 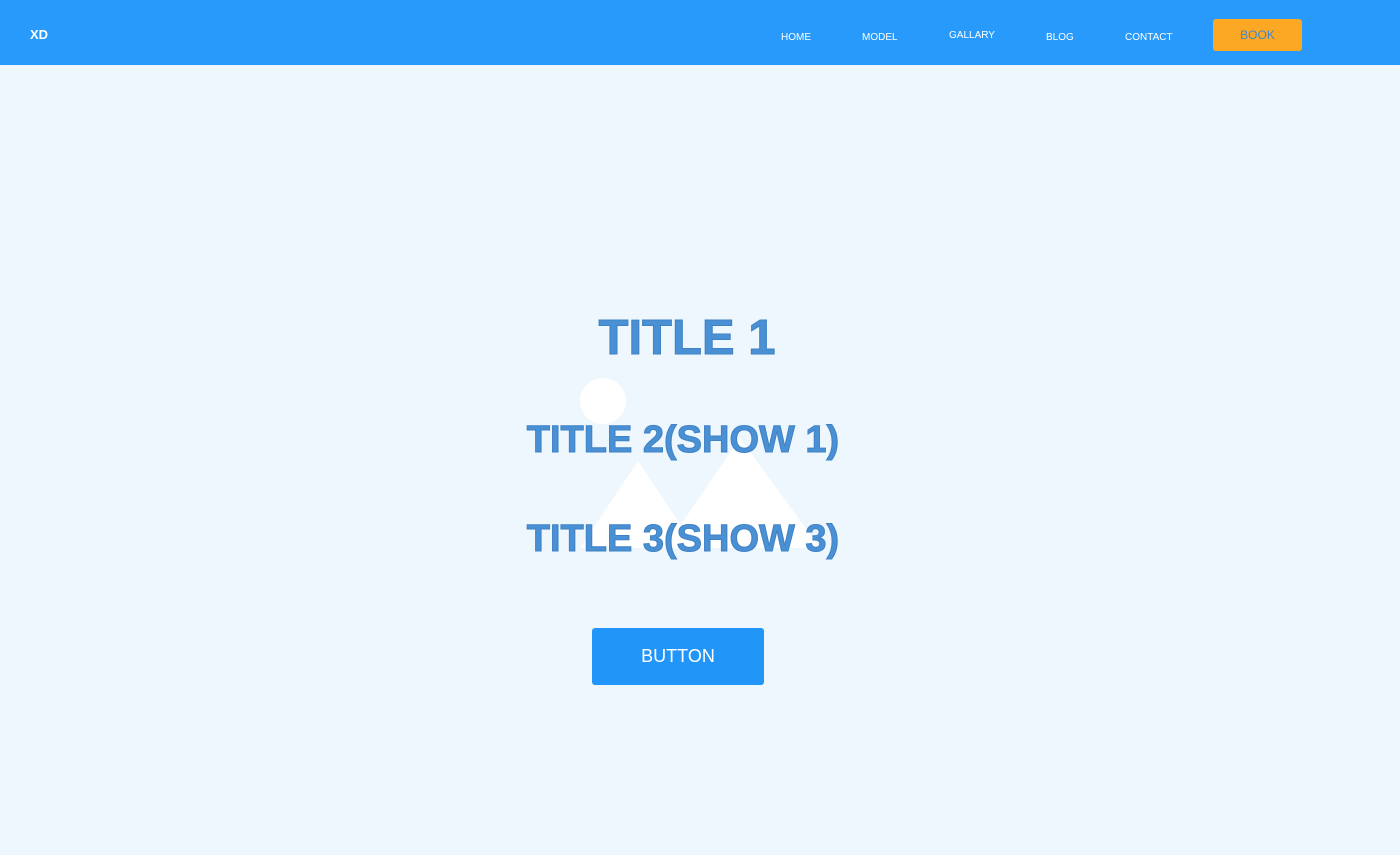 I want to click on nav-item-model: MODEL, so click(x=880, y=38).